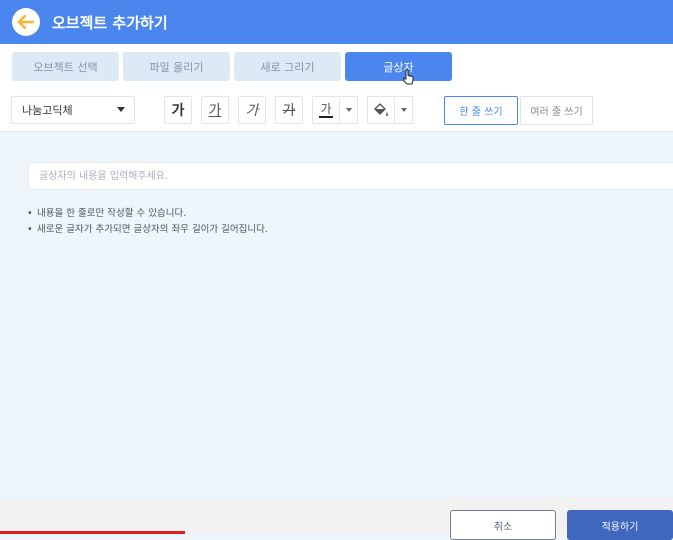  What do you see at coordinates (408, 77) in the screenshot?
I see `mouse-pointer-icon` at bounding box center [408, 77].